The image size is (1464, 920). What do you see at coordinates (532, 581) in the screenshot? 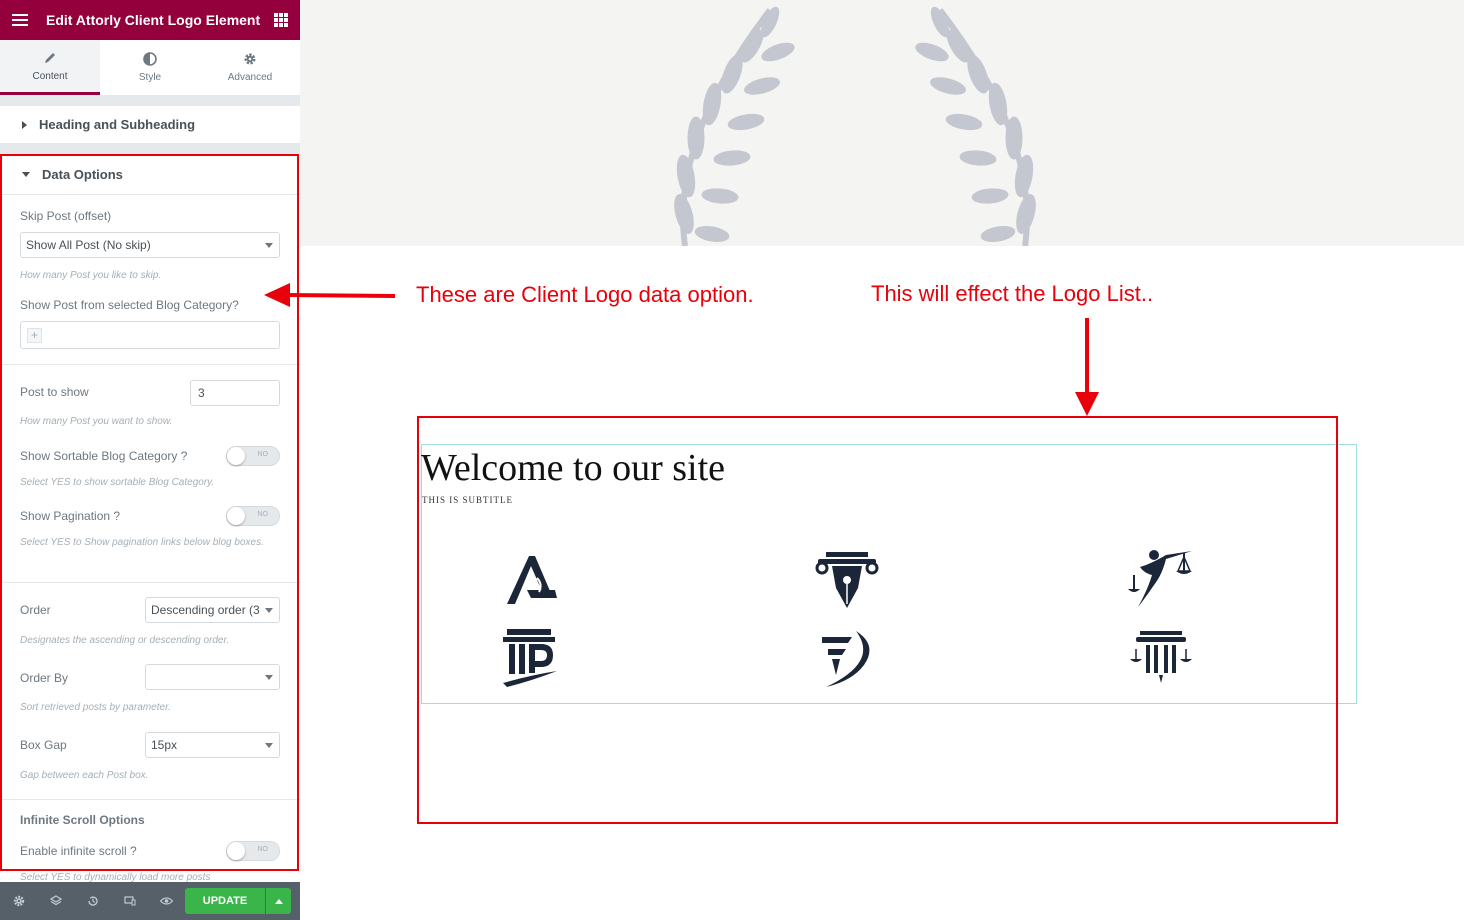
I see `letter-a-logo` at bounding box center [532, 581].